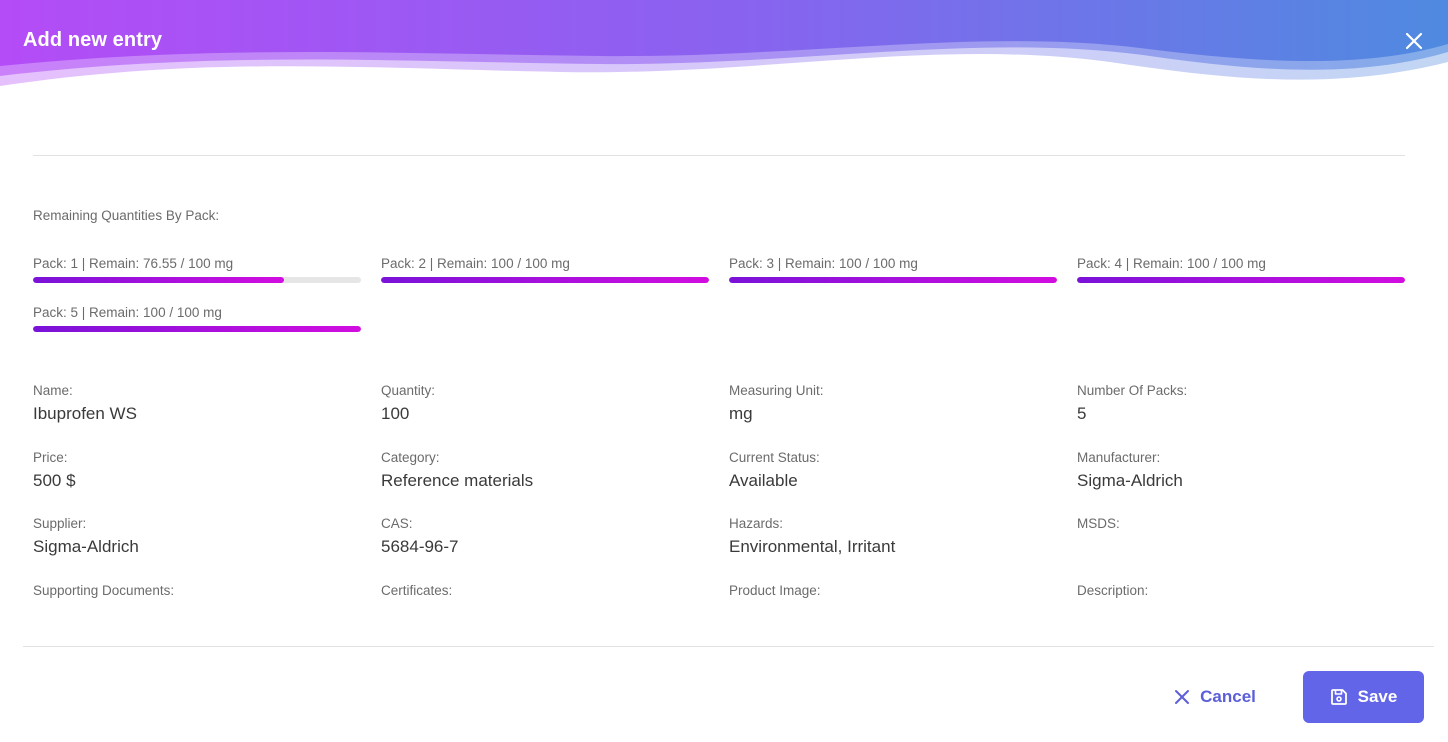 Image resolution: width=1448 pixels, height=742 pixels. Describe the element at coordinates (774, 457) in the screenshot. I see `field-label: Current Status:` at that location.